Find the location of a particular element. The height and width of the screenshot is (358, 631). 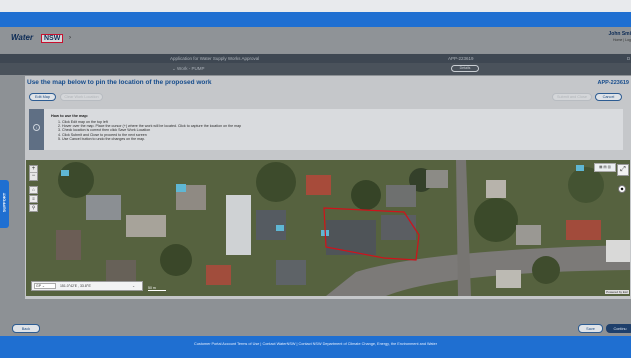

user-menu: John Smi Home | Log is located at coordinates (601, 36).